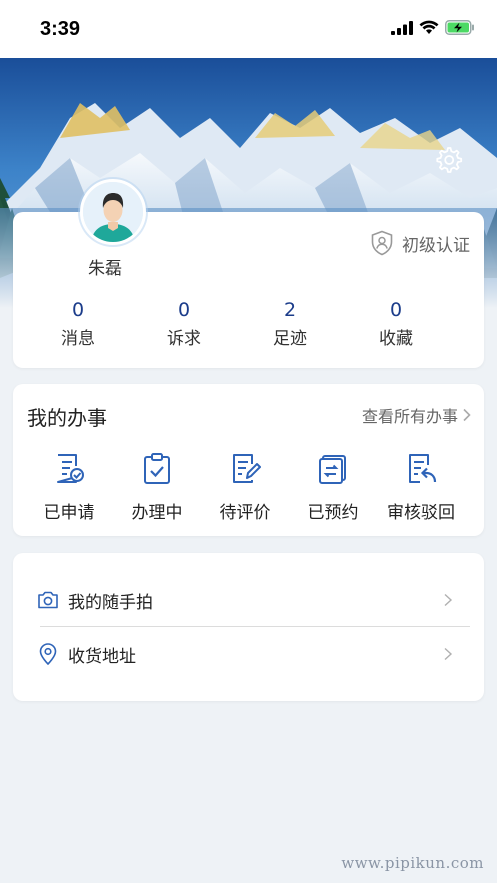 This screenshot has height=883, width=497. What do you see at coordinates (48, 600) in the screenshot?
I see `camera-icon` at bounding box center [48, 600].